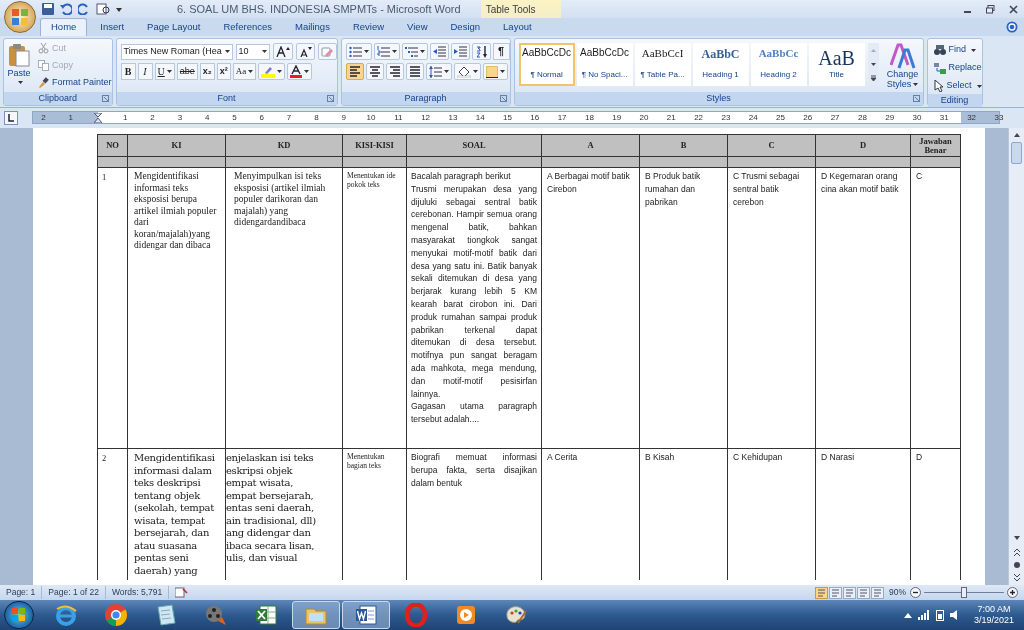 The width and height of the screenshot is (1024, 630). What do you see at coordinates (1012, 592) in the screenshot?
I see `zoom-in-icon` at bounding box center [1012, 592].